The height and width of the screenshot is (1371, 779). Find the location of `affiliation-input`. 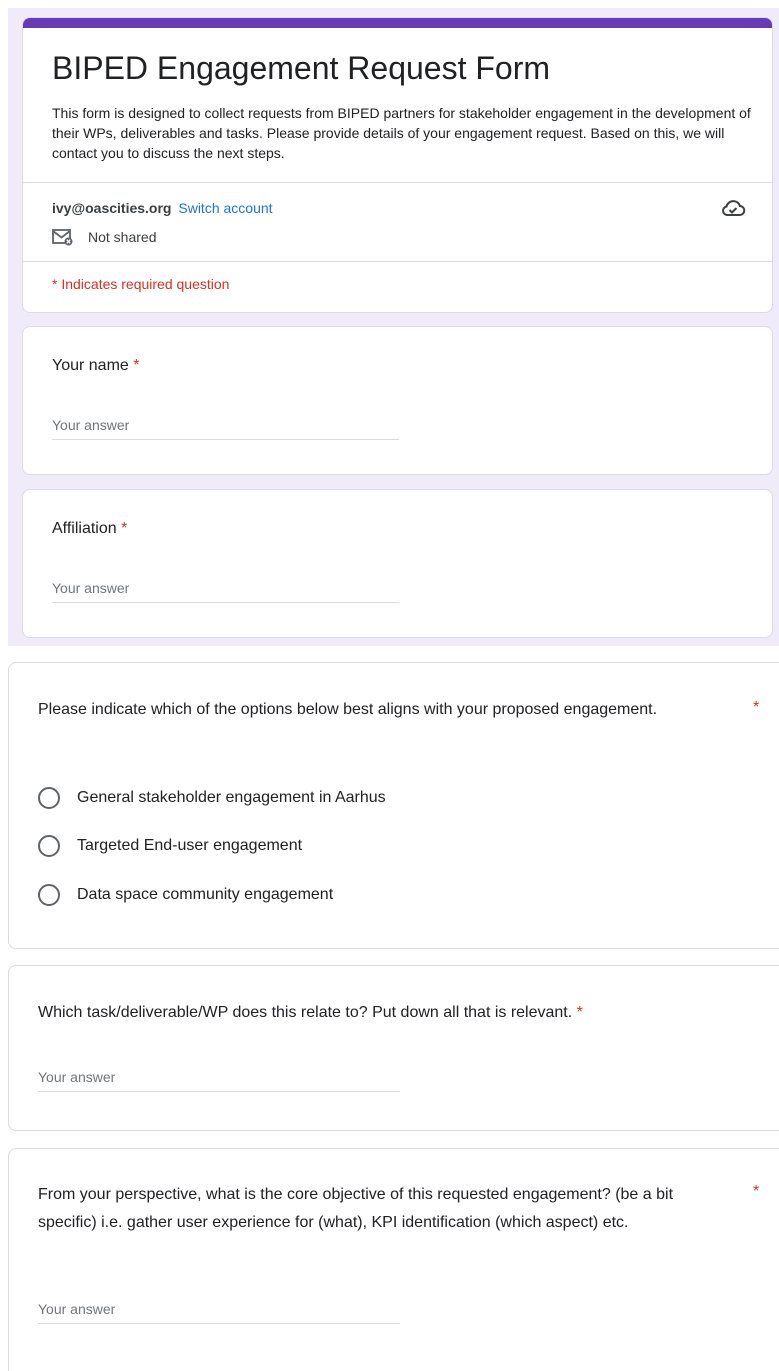

affiliation-input is located at coordinates (225, 588).